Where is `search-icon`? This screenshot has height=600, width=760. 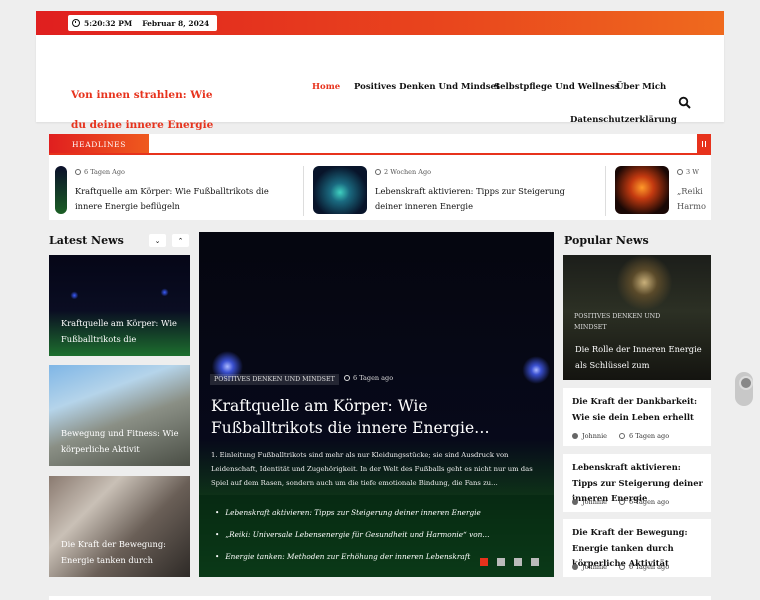
search-icon is located at coordinates (685, 103).